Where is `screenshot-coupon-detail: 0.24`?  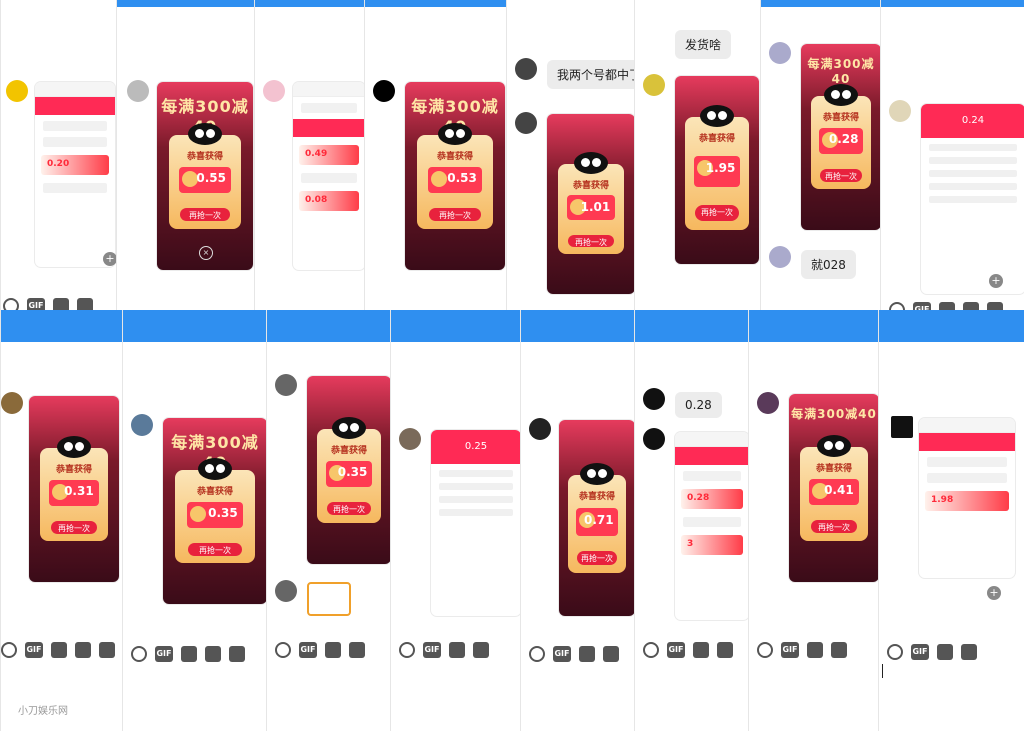
screenshot-coupon-detail: 0.24 is located at coordinates (972, 199).